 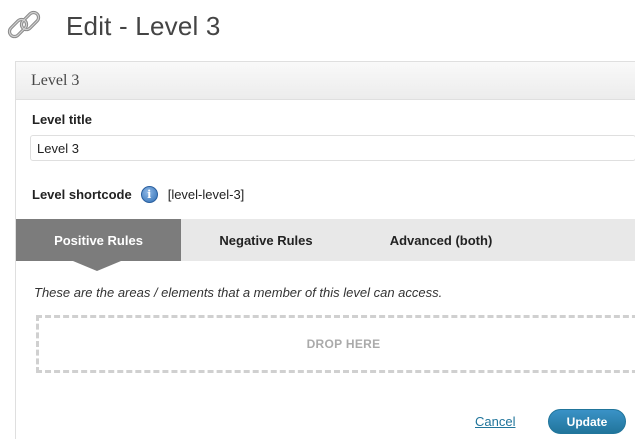 I want to click on shortcode-row: Level shortcode i [level-level-3], so click(x=138, y=194).